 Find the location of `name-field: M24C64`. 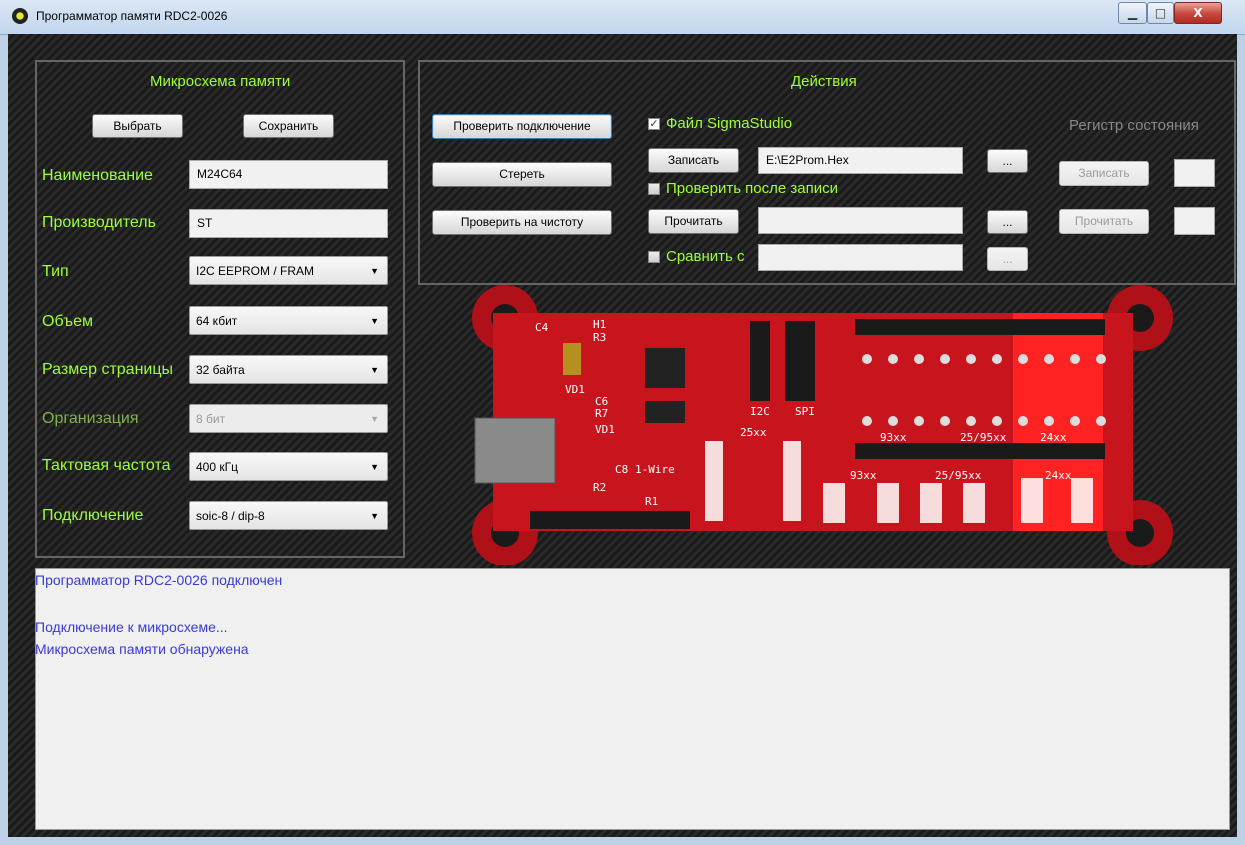

name-field: M24C64 is located at coordinates (288, 174).